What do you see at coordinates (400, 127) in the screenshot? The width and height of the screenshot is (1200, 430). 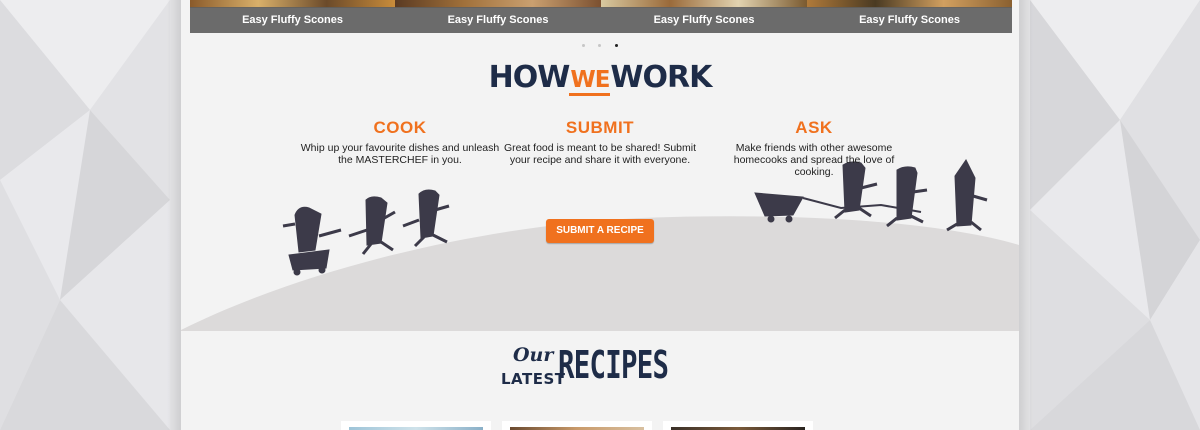 I see `cook-heading: COOK` at bounding box center [400, 127].